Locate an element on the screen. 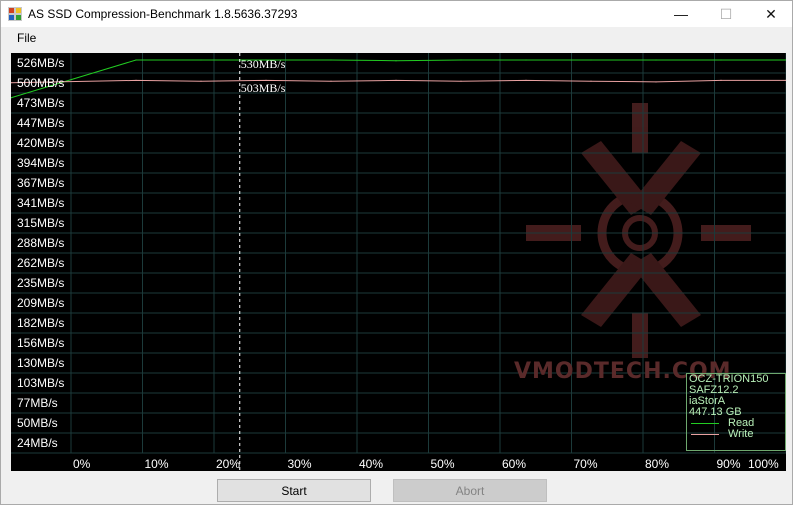 The image size is (793, 505). y-tick-label: 288MB/s is located at coordinates (41, 243).